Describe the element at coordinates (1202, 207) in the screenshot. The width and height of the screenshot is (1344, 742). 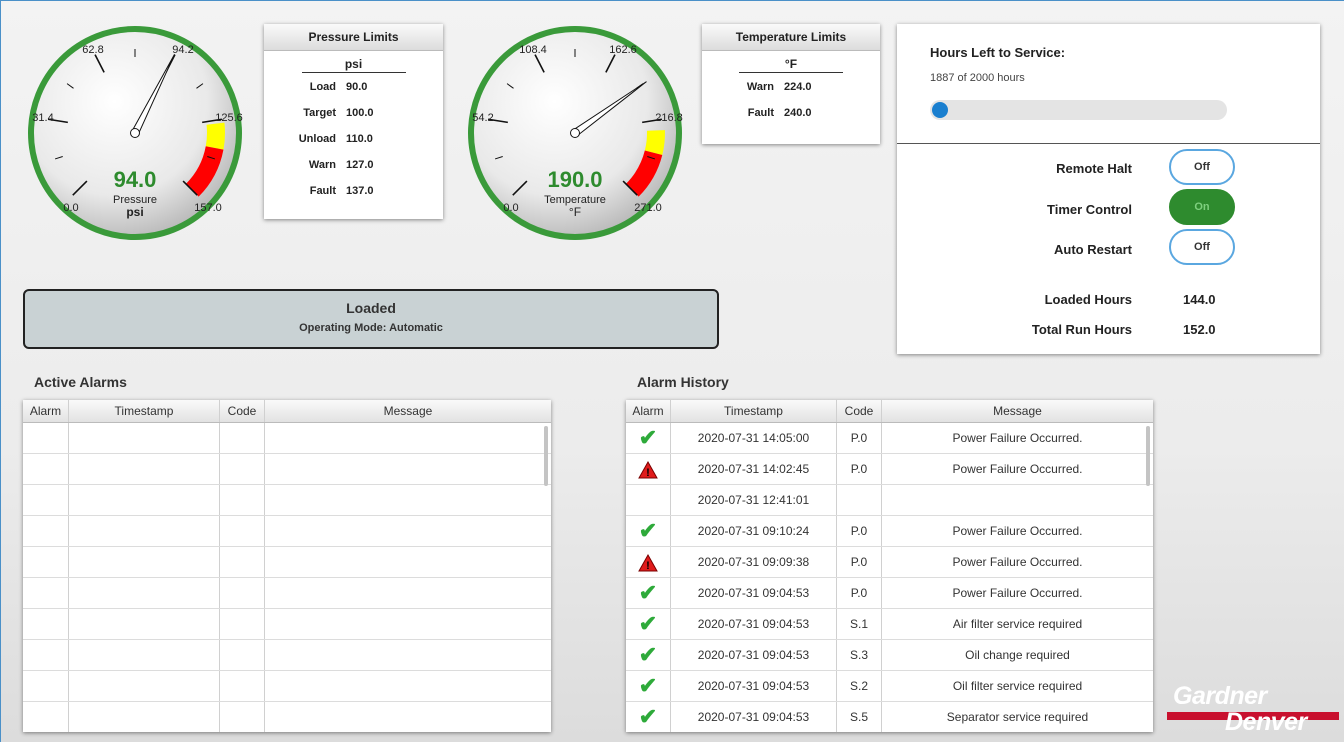
I see `timer-control-toggle: On` at that location.